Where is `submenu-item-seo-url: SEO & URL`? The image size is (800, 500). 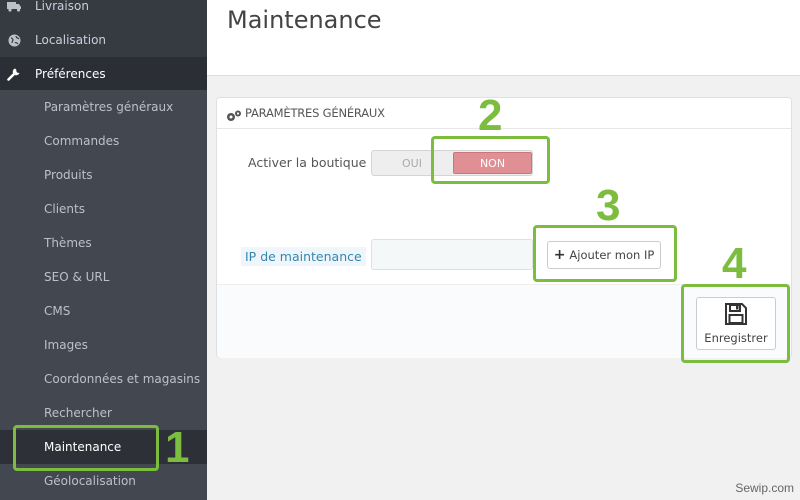 submenu-item-seo-url: SEO & URL is located at coordinates (103, 277).